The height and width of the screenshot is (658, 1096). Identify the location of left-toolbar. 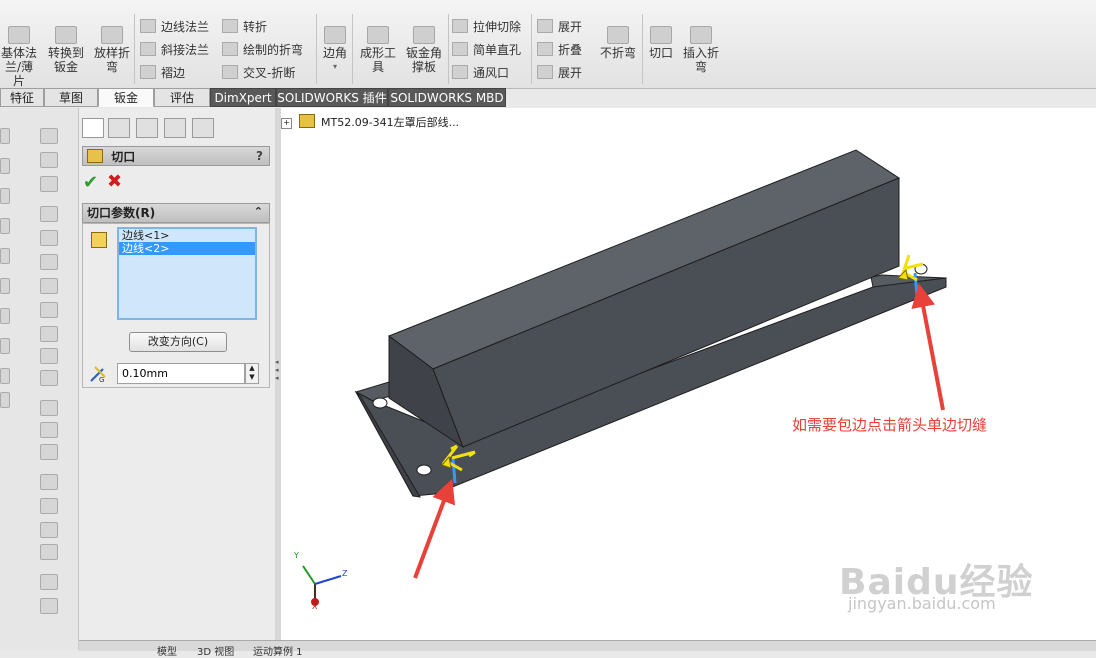
(39, 379).